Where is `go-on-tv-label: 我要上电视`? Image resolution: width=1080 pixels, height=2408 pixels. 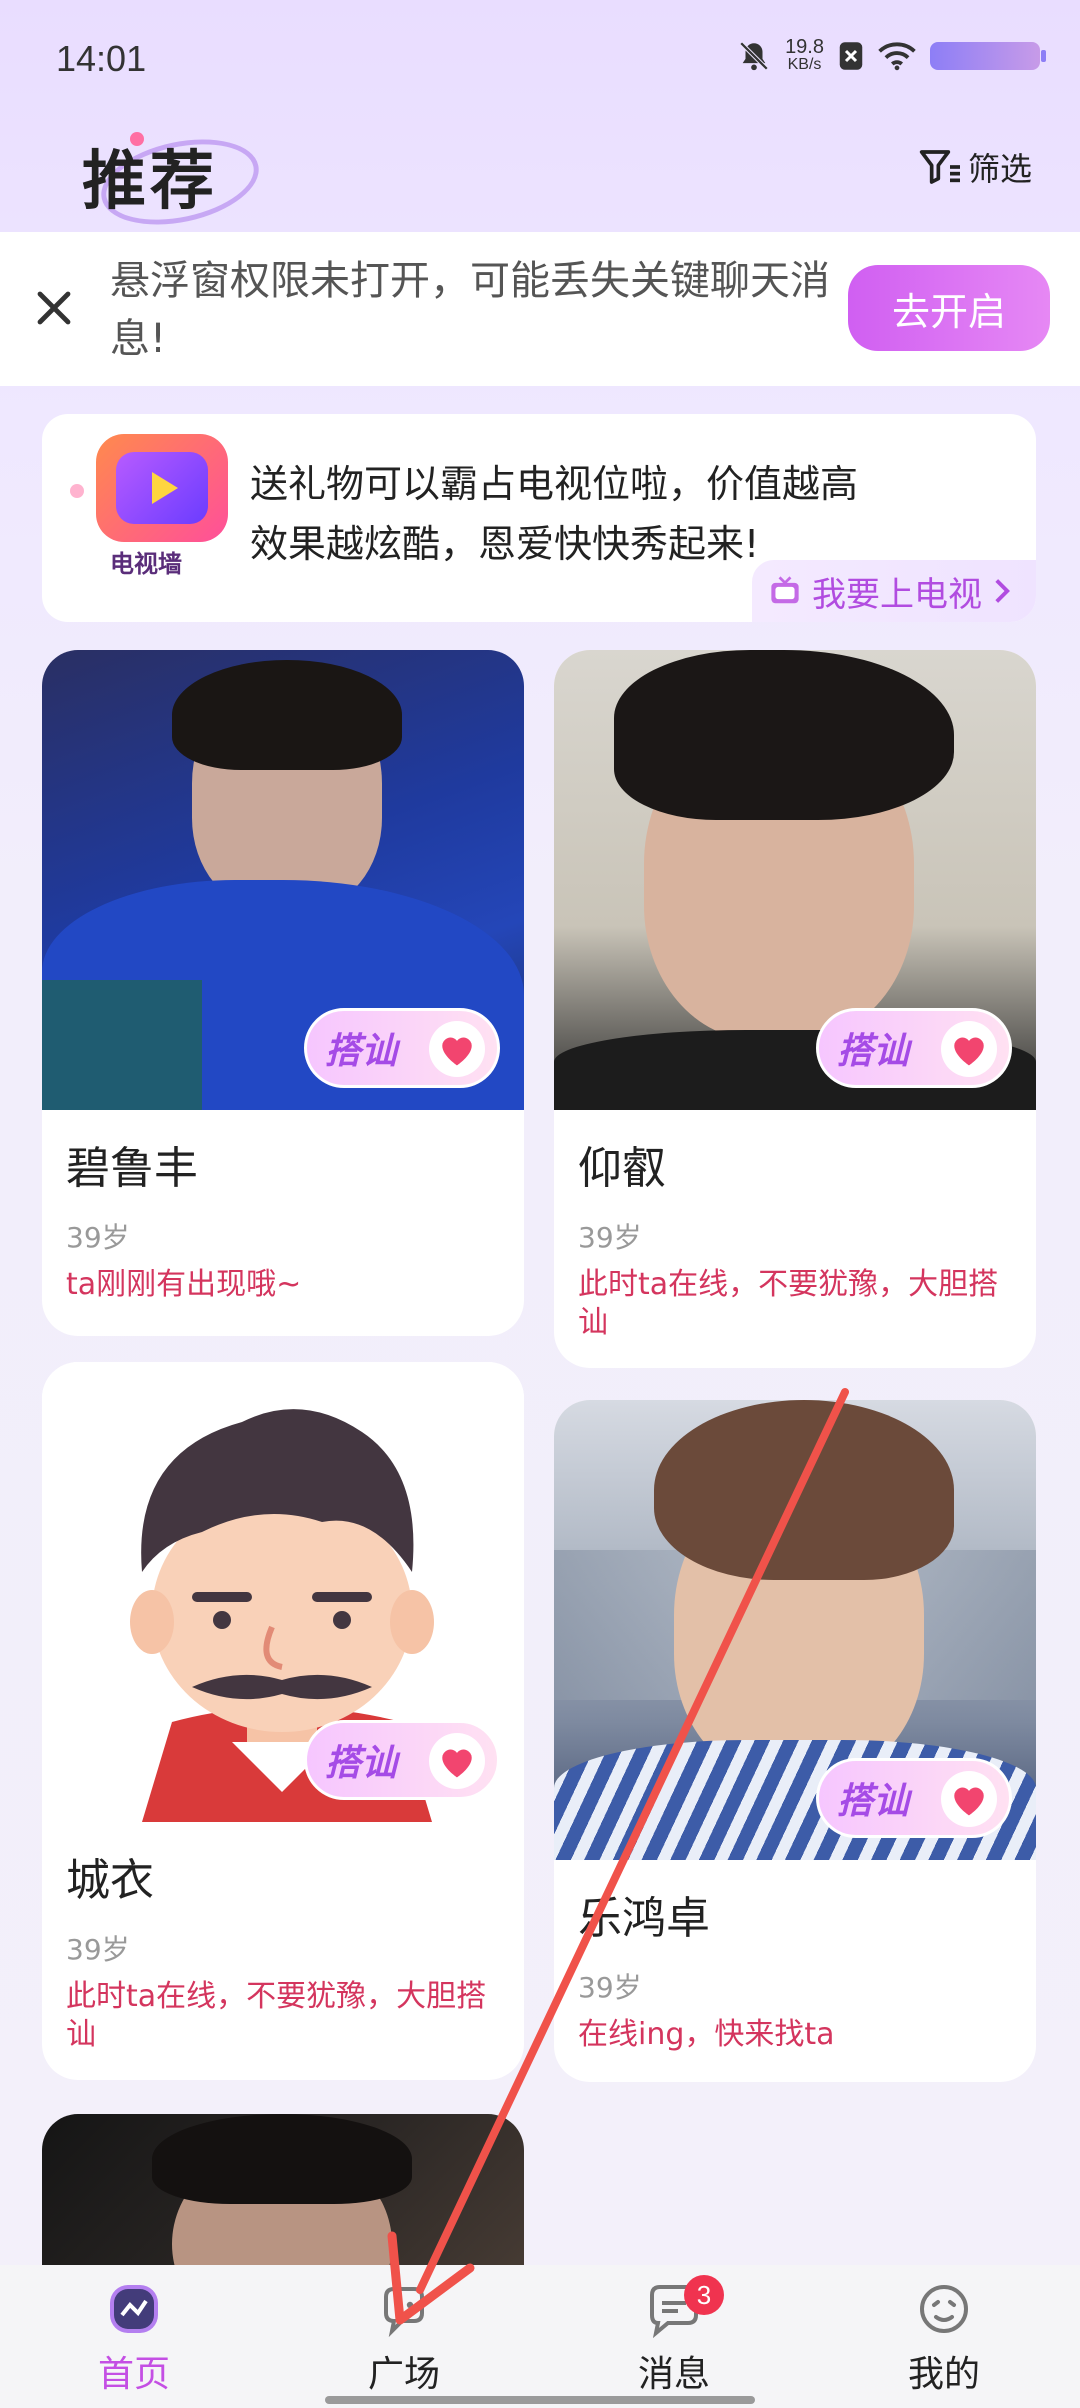 go-on-tv-label: 我要上电视 is located at coordinates (897, 594).